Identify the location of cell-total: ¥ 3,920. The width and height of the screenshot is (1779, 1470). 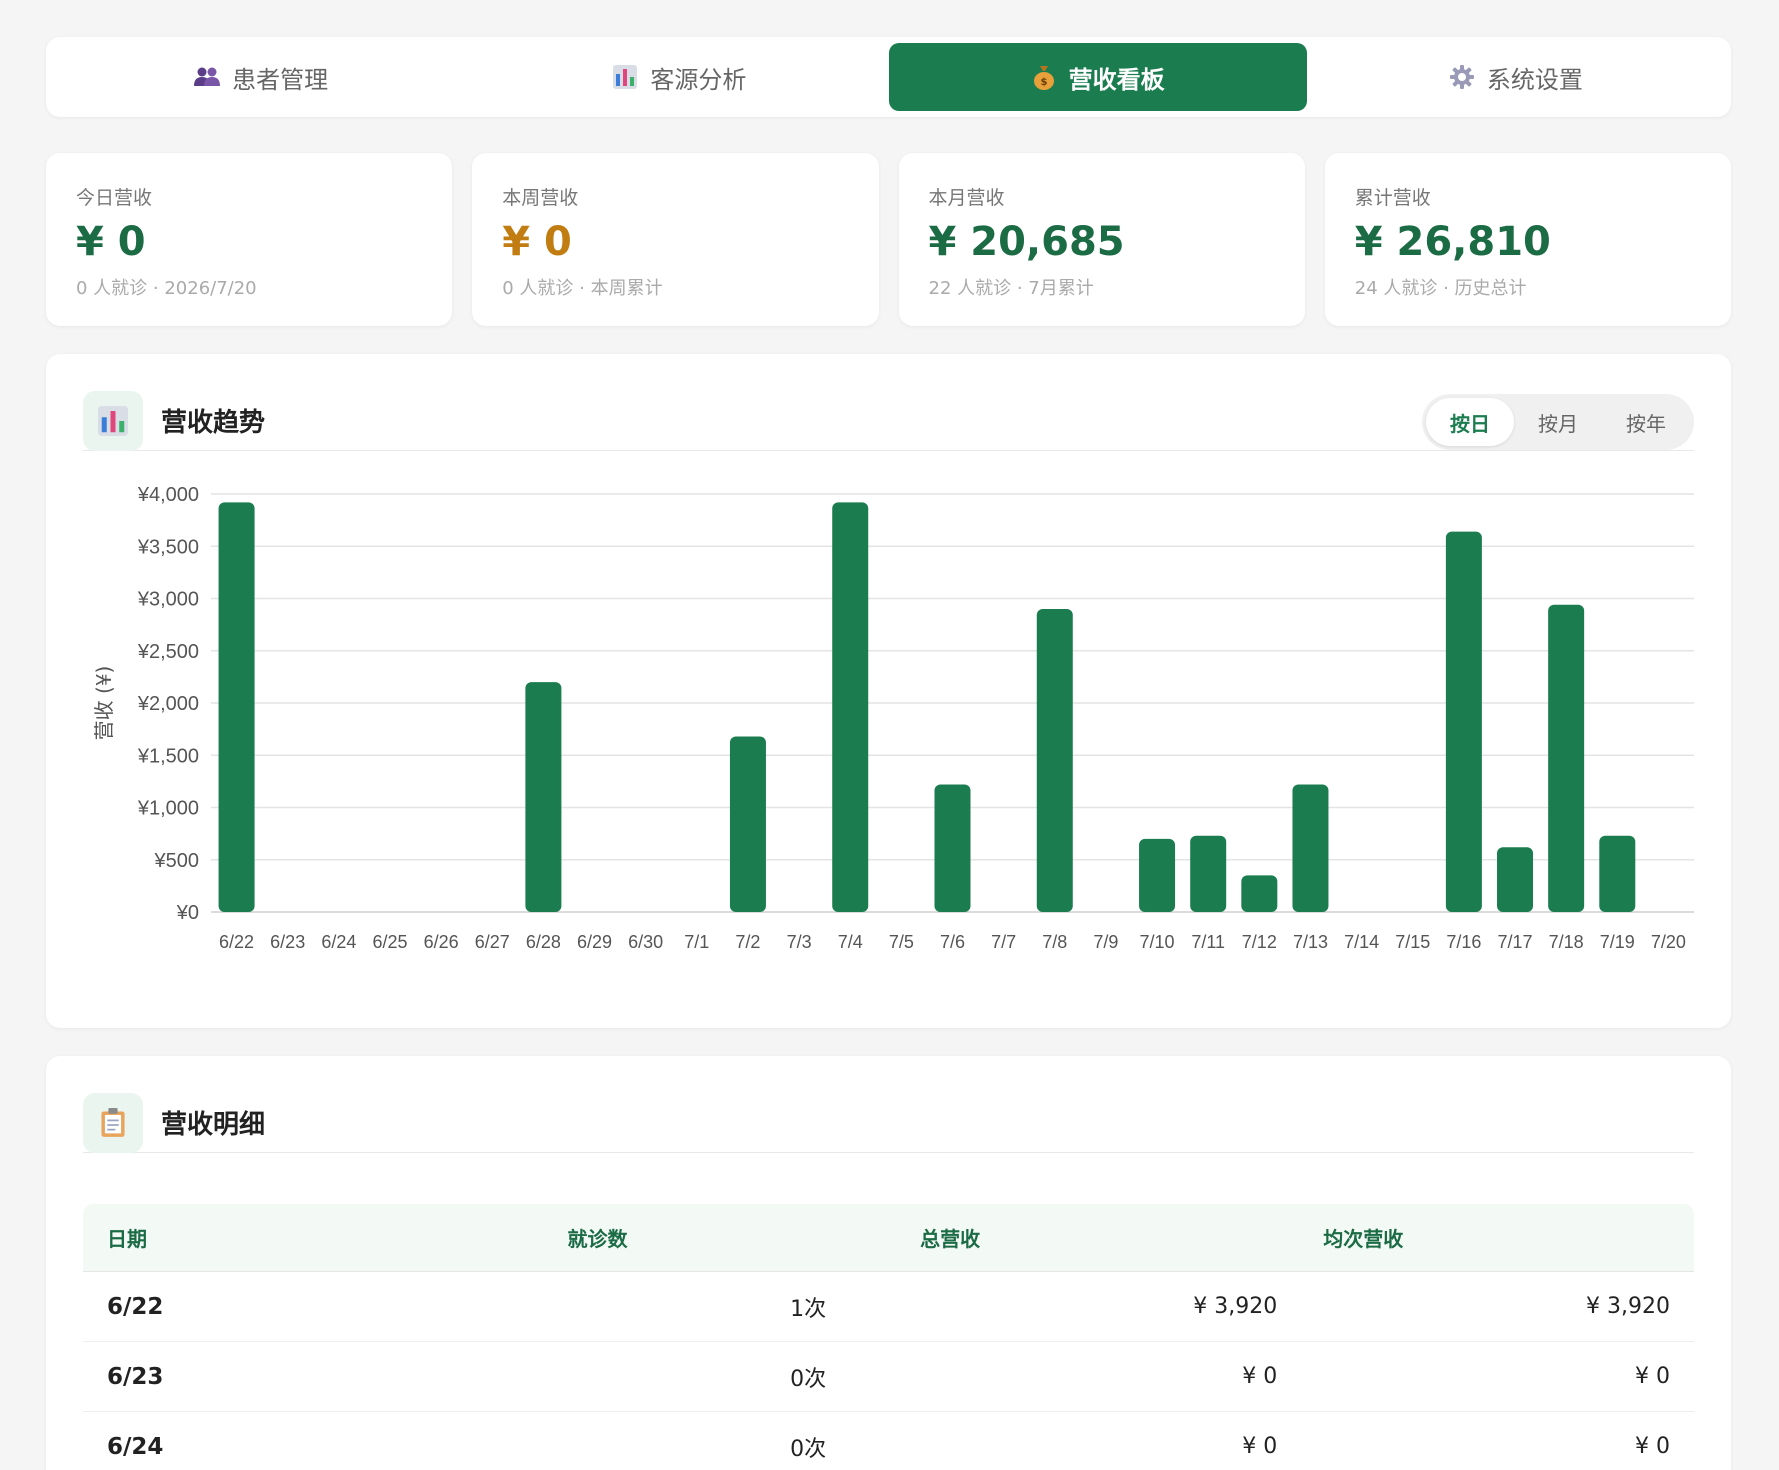
(1235, 1306).